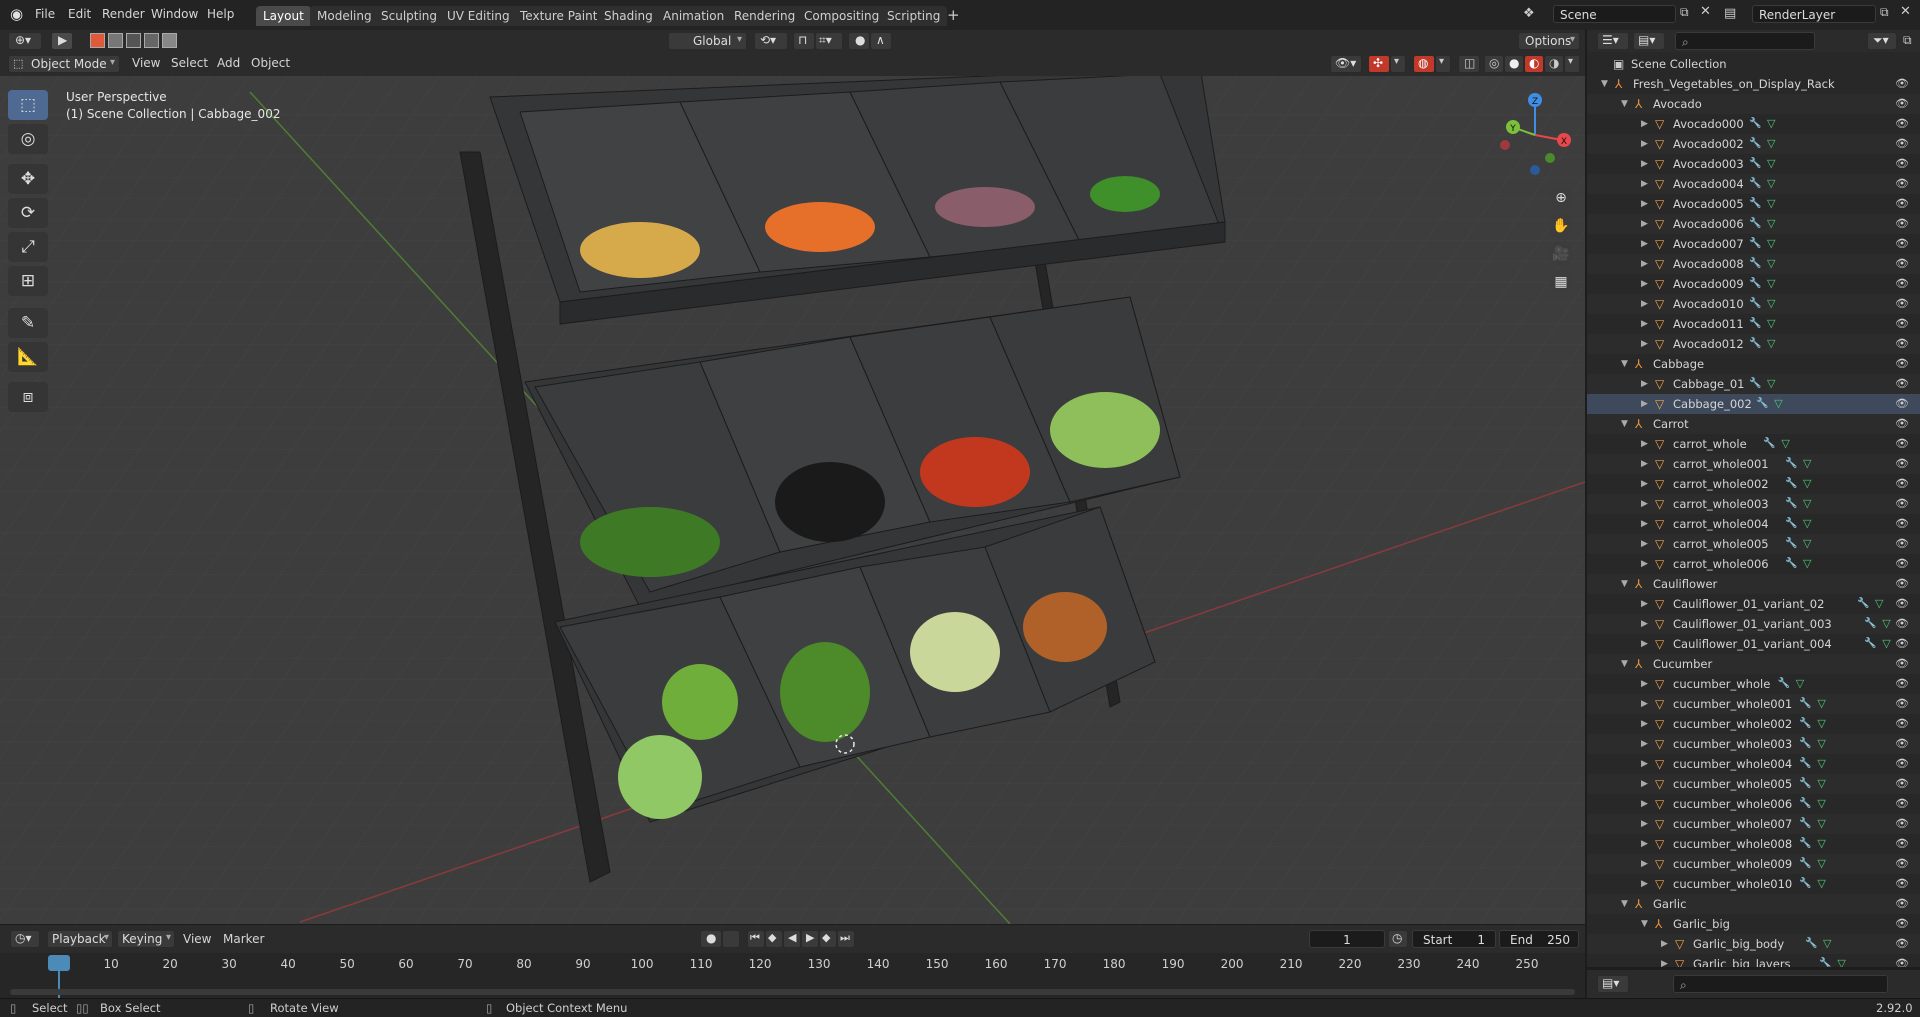 The image size is (1920, 1017). What do you see at coordinates (1534, 64) in the screenshot?
I see `shading-material: ◐` at bounding box center [1534, 64].